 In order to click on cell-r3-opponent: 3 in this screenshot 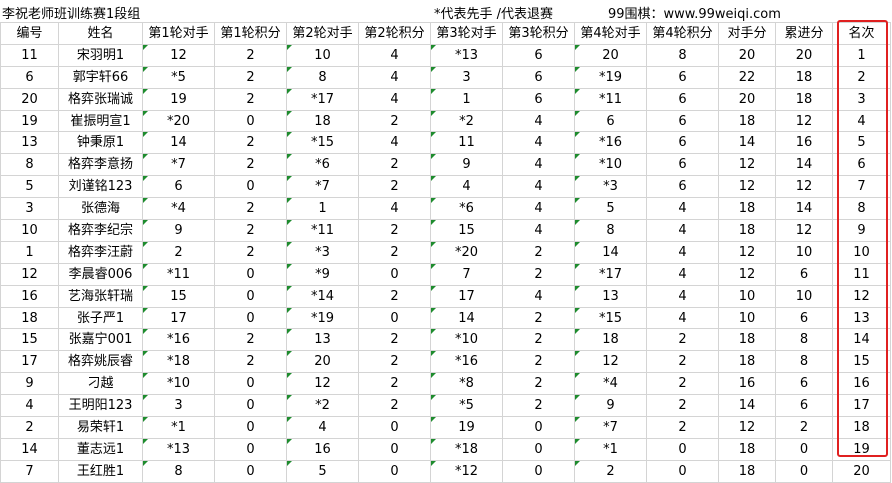, I will do `click(466, 77)`.